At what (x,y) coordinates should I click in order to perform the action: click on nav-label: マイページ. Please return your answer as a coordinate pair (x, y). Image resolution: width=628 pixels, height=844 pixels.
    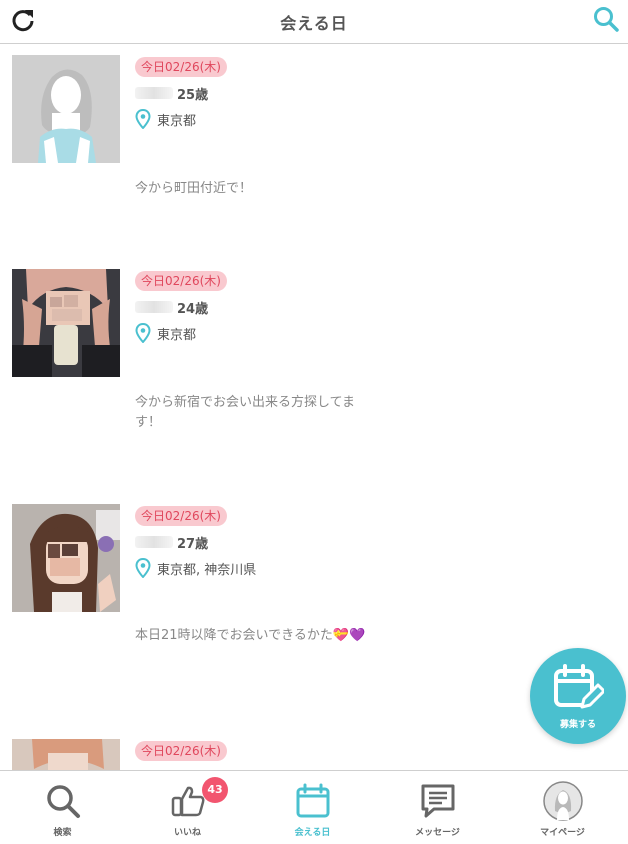
    Looking at the image, I should click on (562, 833).